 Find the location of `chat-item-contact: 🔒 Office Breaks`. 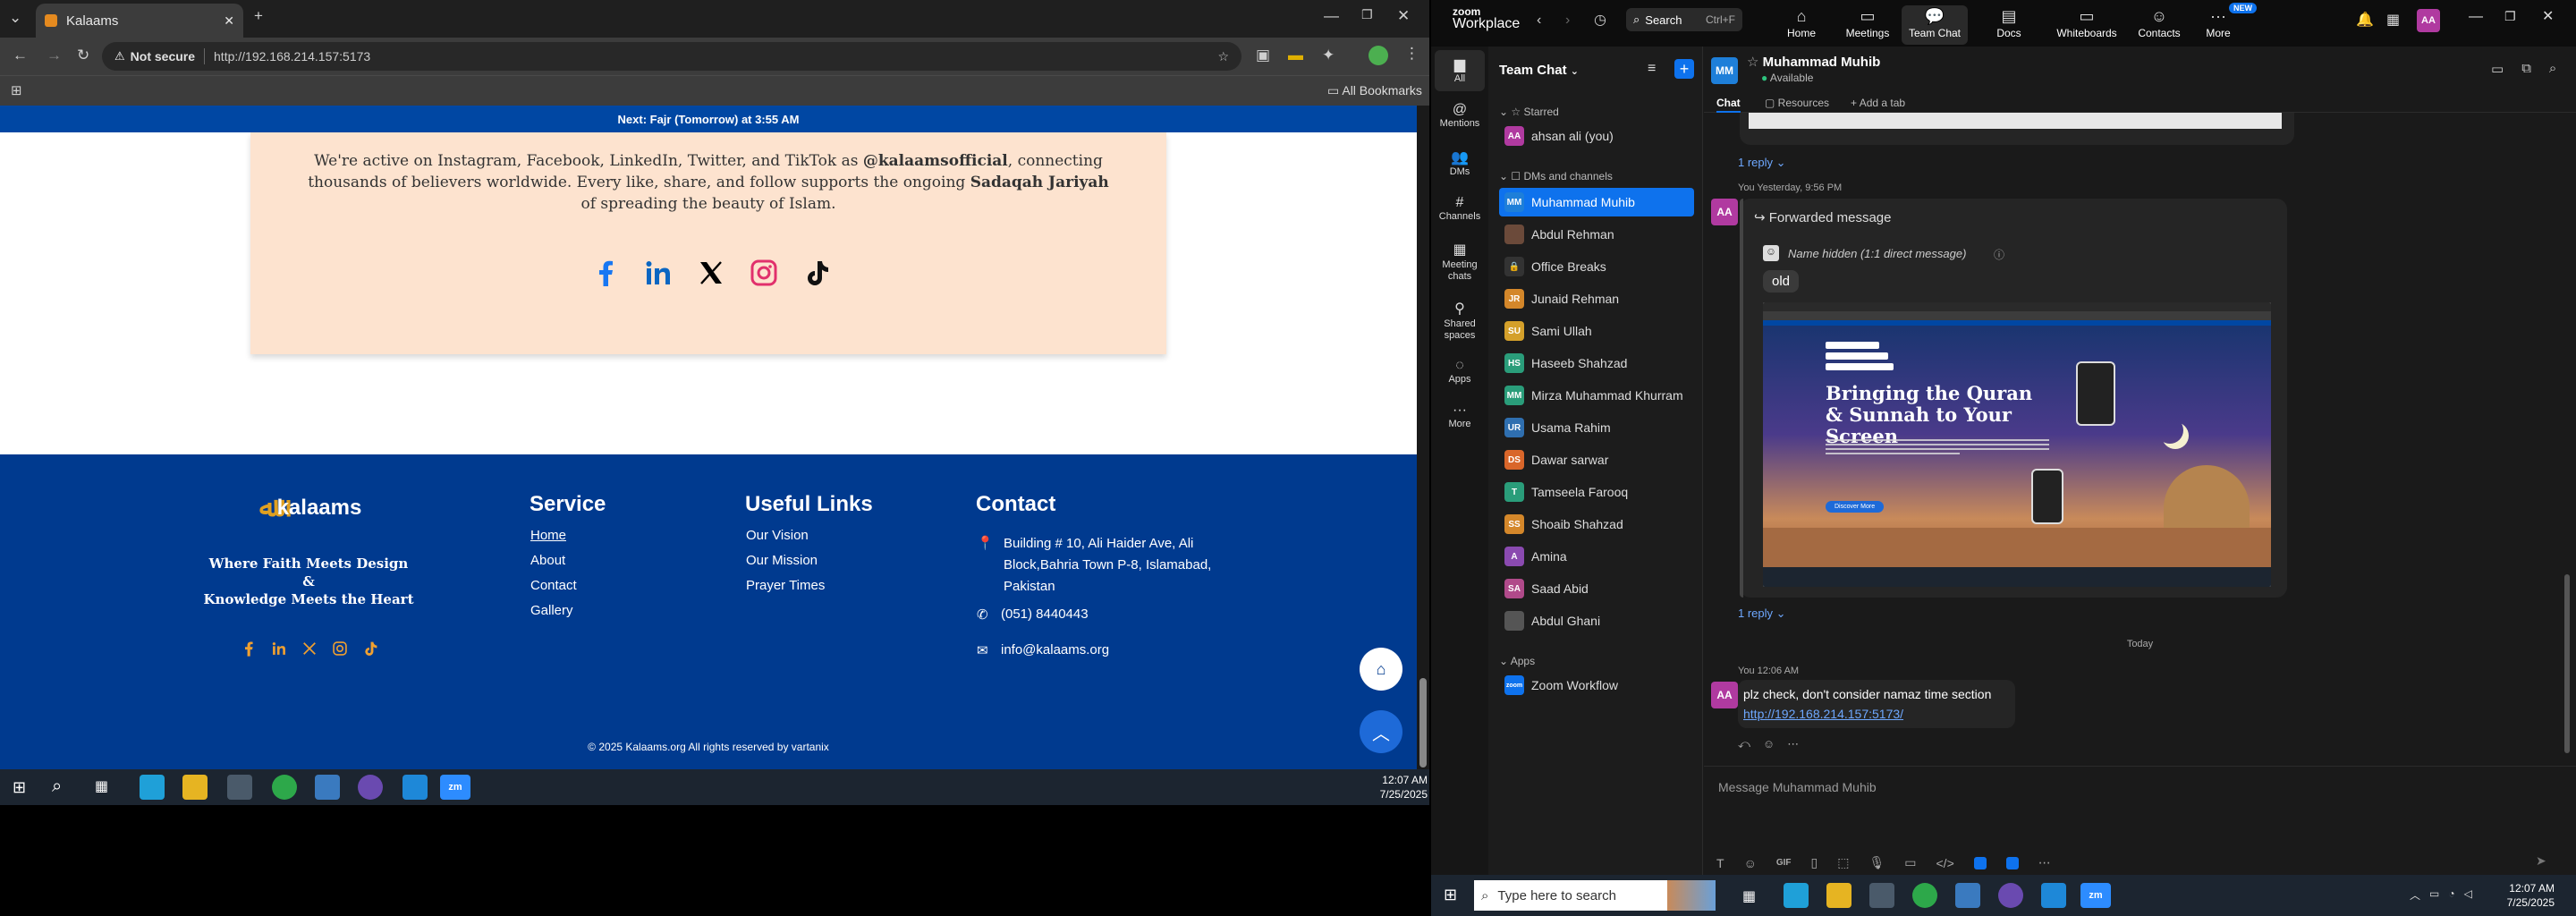

chat-item-contact: 🔒 Office Breaks is located at coordinates (1596, 266).